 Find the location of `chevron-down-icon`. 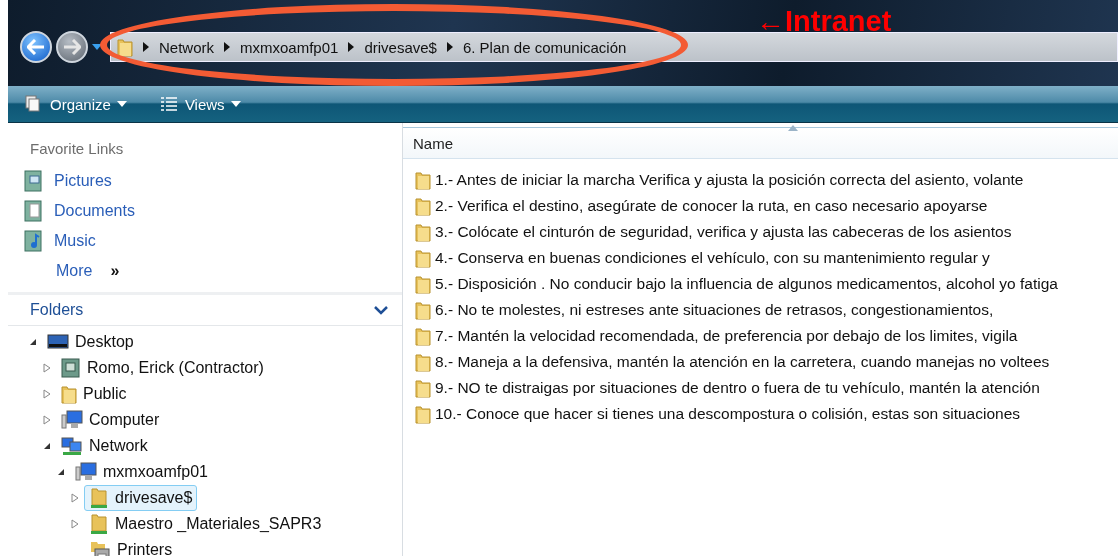

chevron-down-icon is located at coordinates (381, 310).